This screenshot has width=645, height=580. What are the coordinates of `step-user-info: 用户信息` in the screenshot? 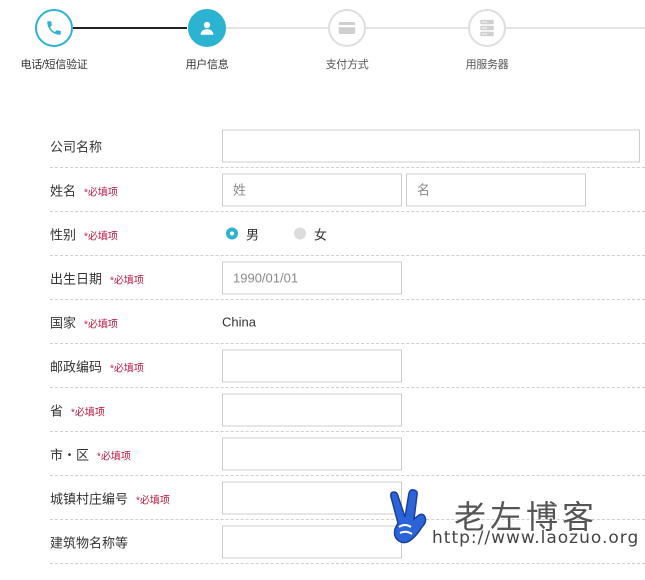 It's located at (207, 40).